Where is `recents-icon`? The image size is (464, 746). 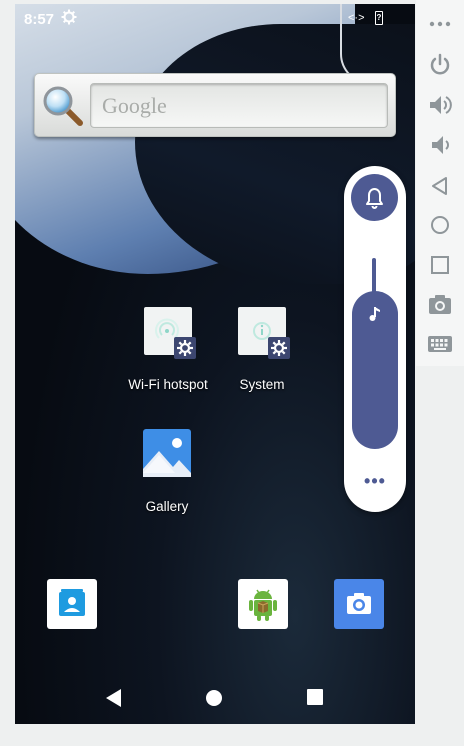 recents-icon is located at coordinates (315, 697).